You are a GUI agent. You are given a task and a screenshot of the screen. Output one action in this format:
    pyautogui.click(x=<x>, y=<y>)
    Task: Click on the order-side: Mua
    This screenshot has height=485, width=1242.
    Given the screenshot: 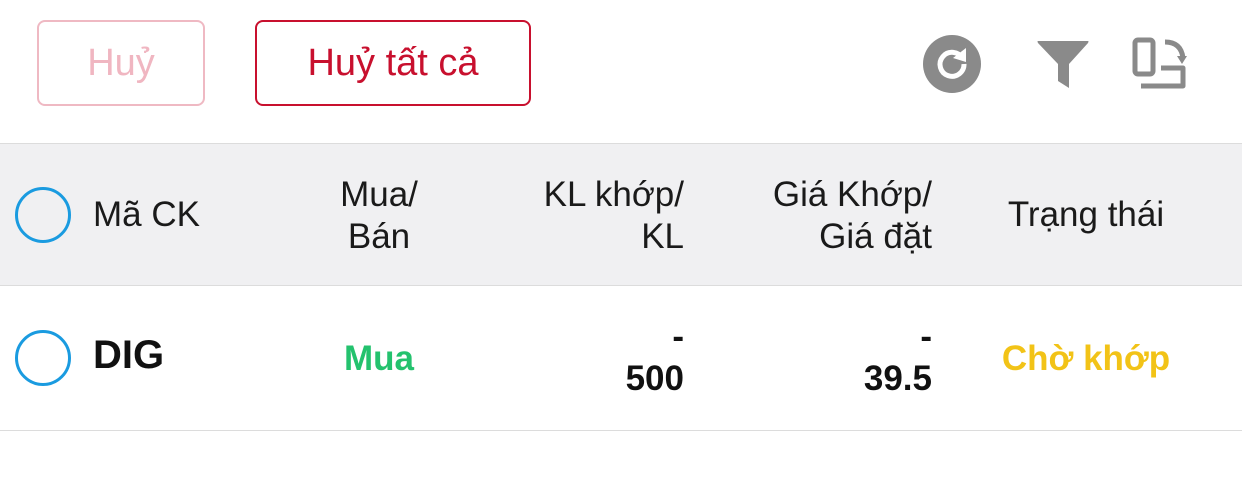 What is the action you would take?
    pyautogui.click(x=379, y=358)
    